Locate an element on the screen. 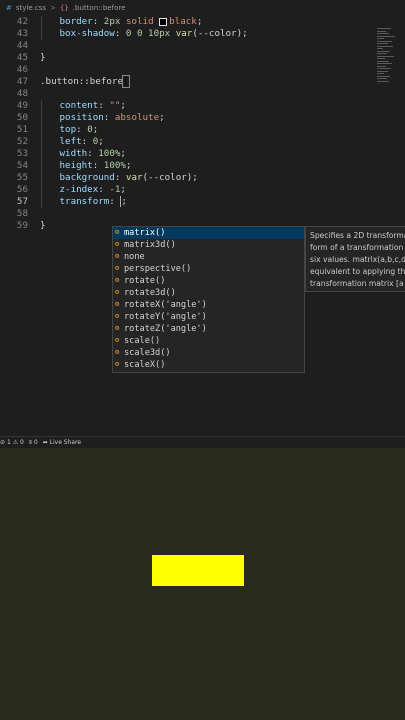 The height and width of the screenshot is (720, 405). suggestion-item: ⚙ perspective() is located at coordinates (208, 269).